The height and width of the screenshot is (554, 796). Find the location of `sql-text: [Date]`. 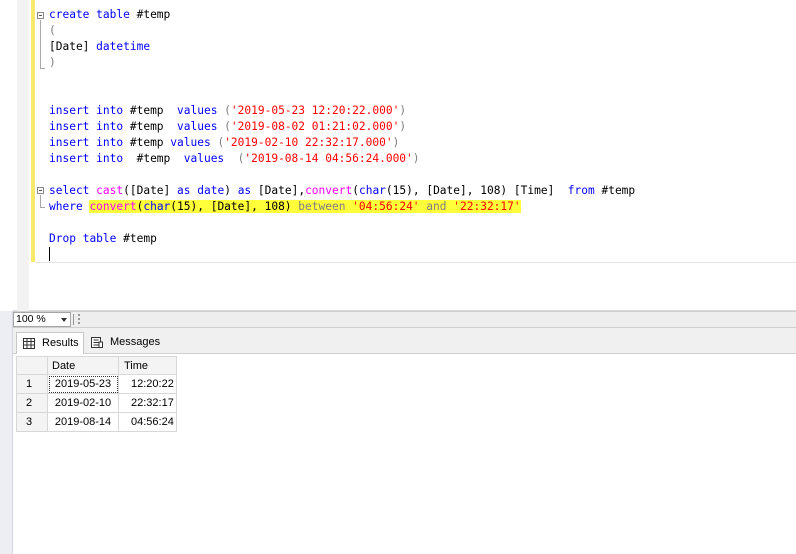

sql-text: [Date] is located at coordinates (69, 46).